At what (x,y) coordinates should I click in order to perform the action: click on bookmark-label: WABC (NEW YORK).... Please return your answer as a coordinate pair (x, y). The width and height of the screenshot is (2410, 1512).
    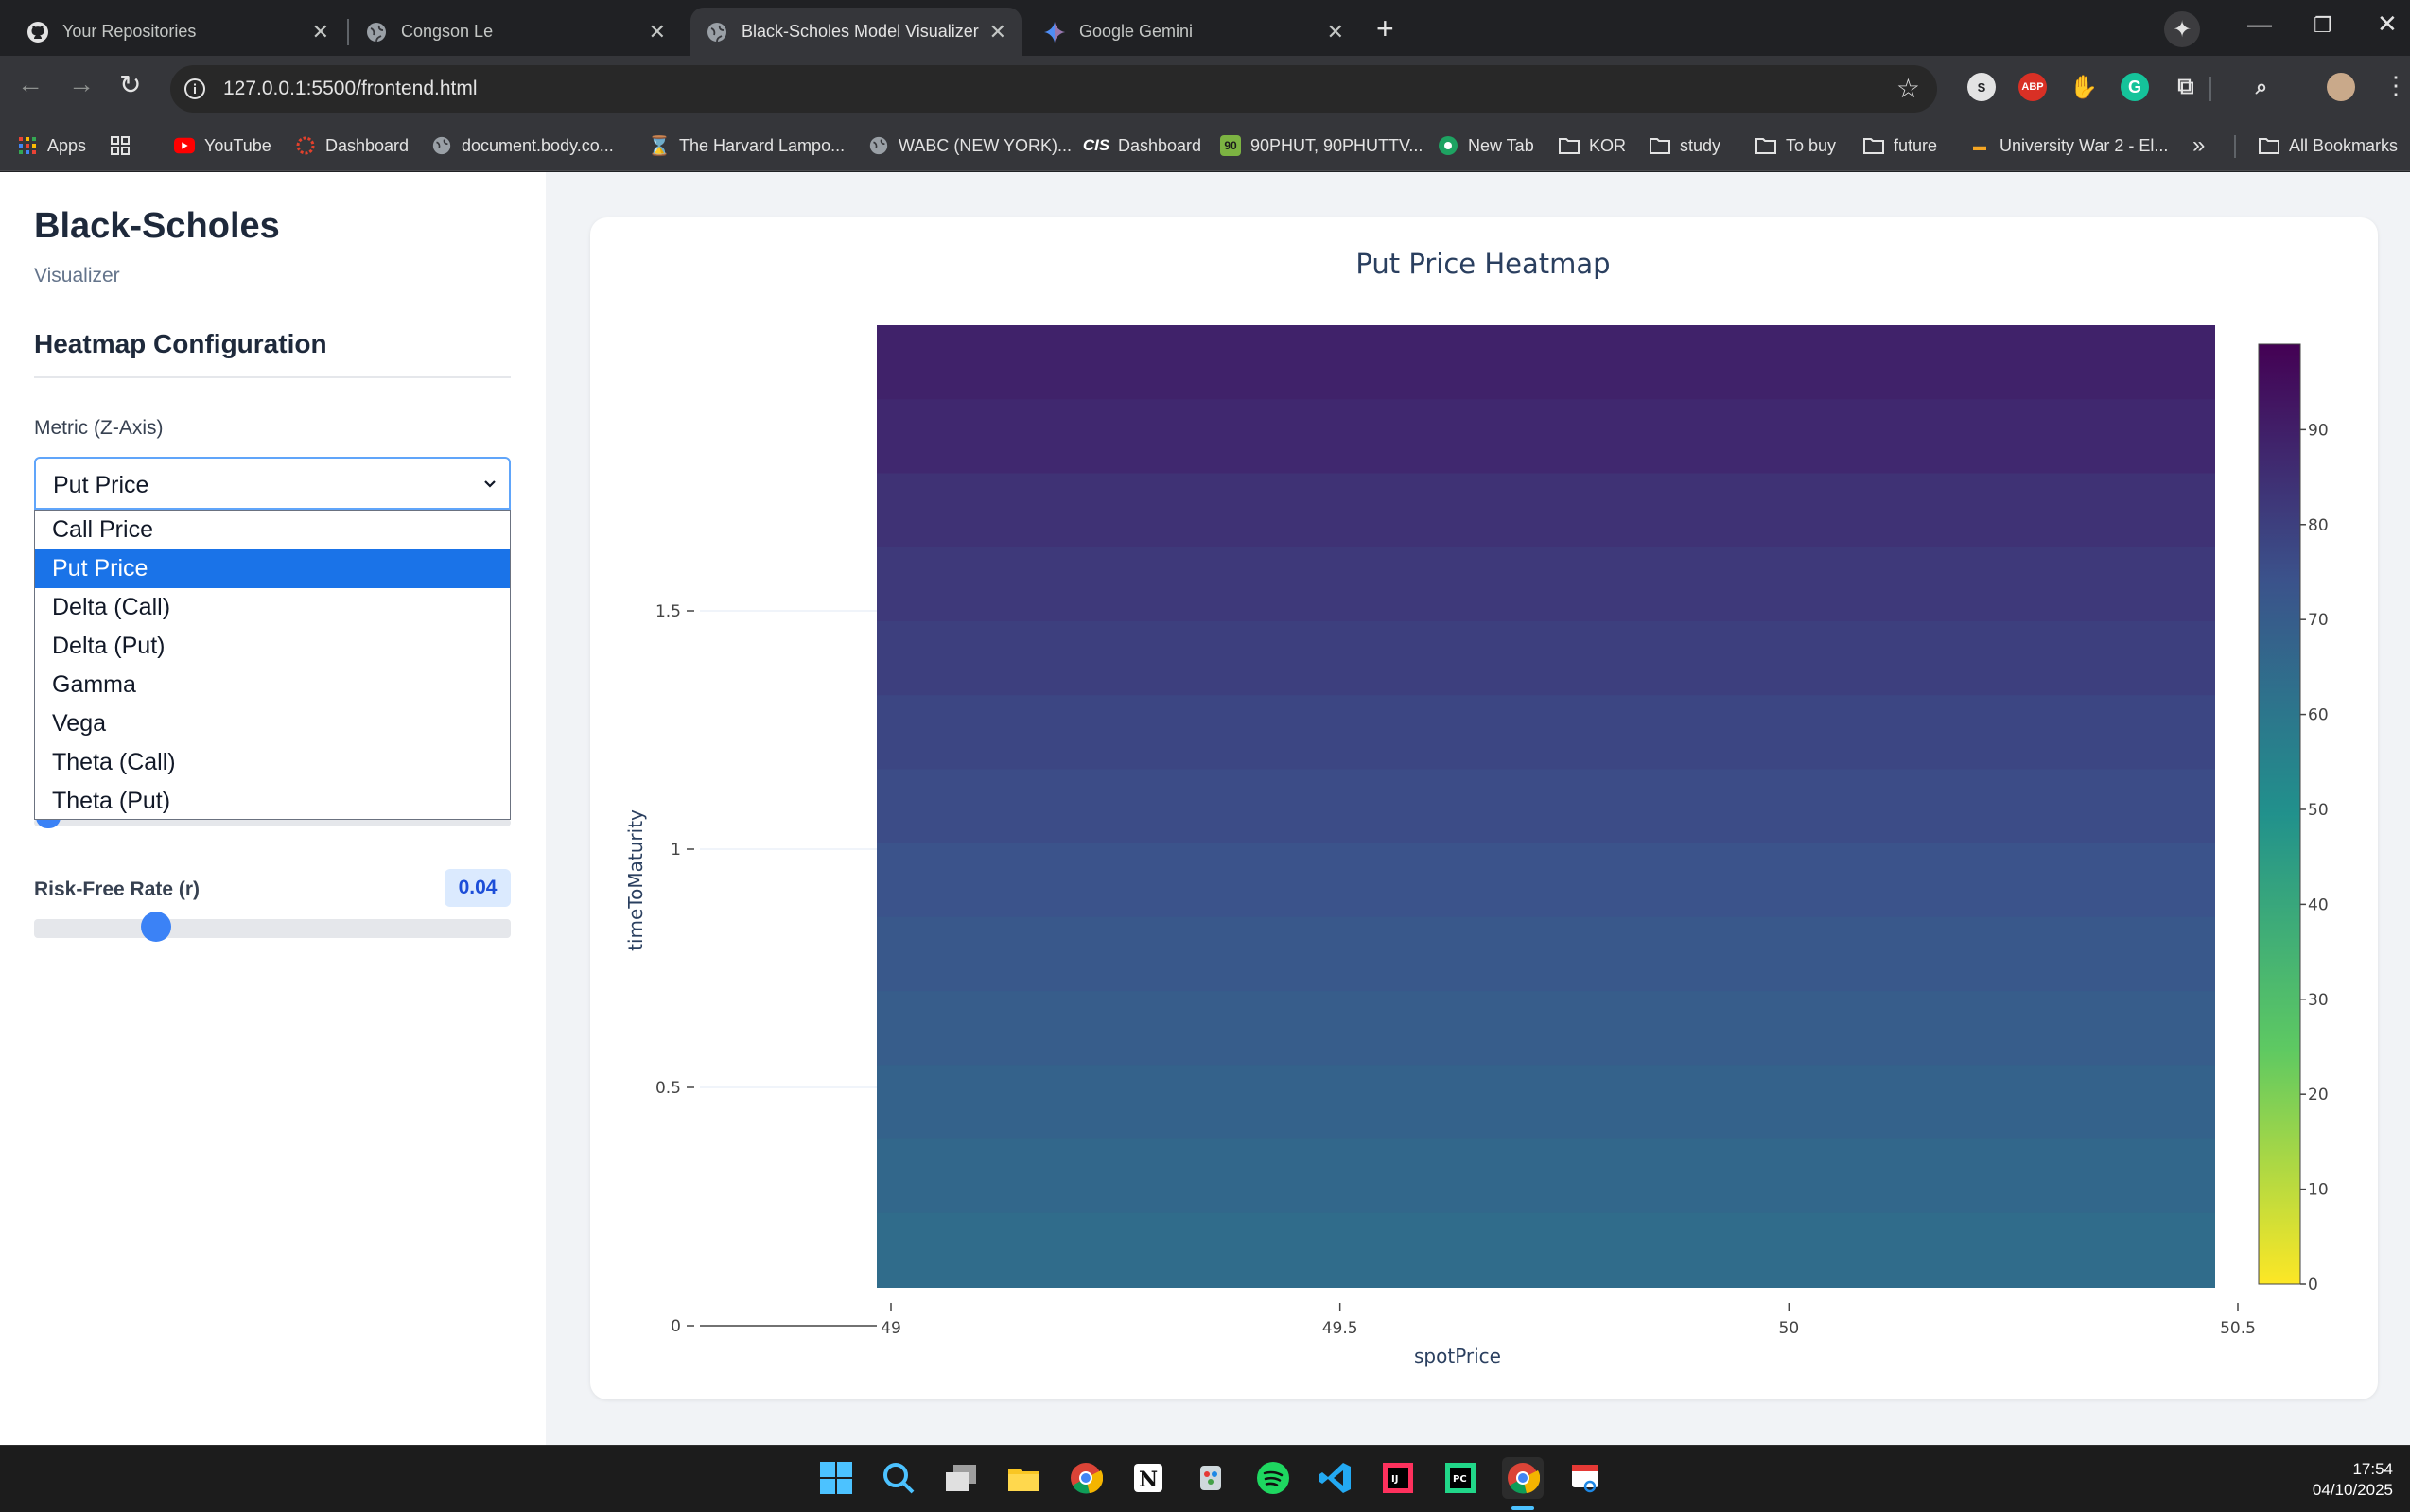
    Looking at the image, I should click on (986, 145).